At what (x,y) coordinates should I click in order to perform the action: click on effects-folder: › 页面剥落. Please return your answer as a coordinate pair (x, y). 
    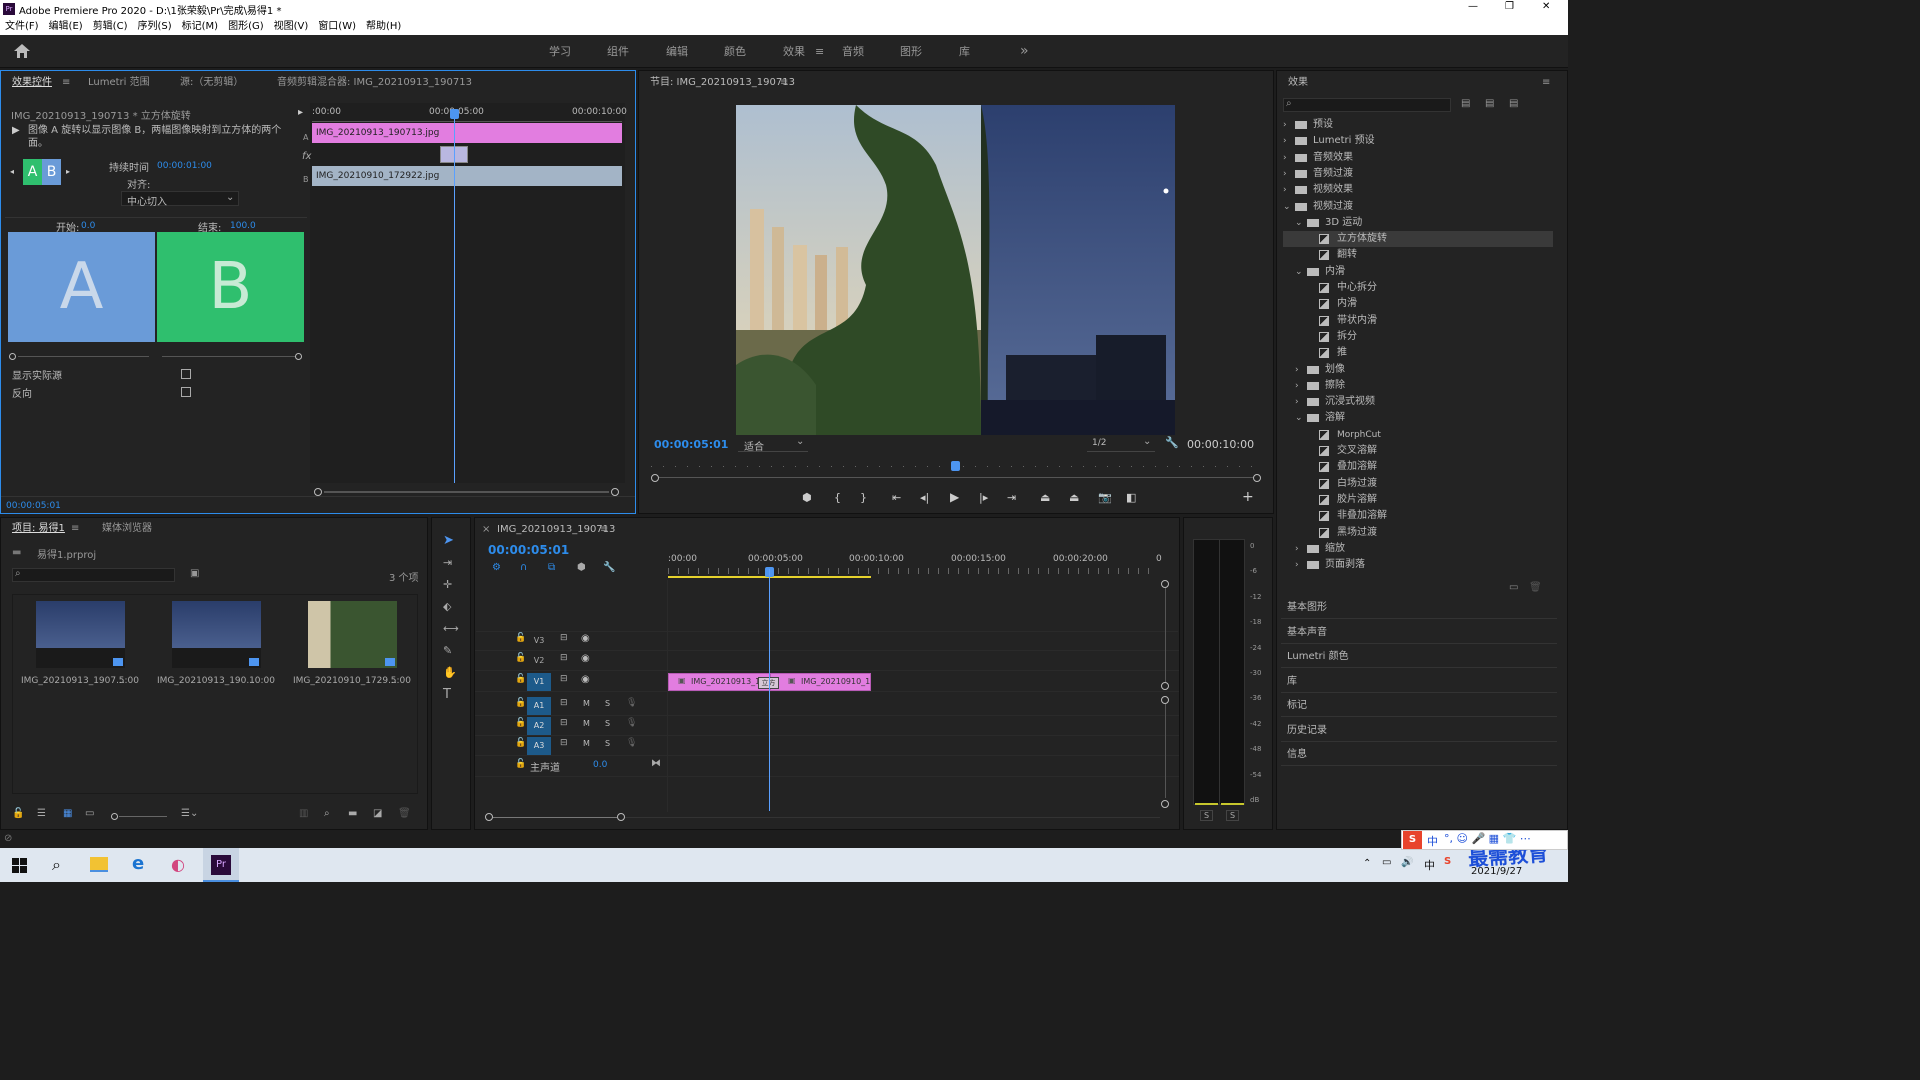
    Looking at the image, I should click on (1418, 565).